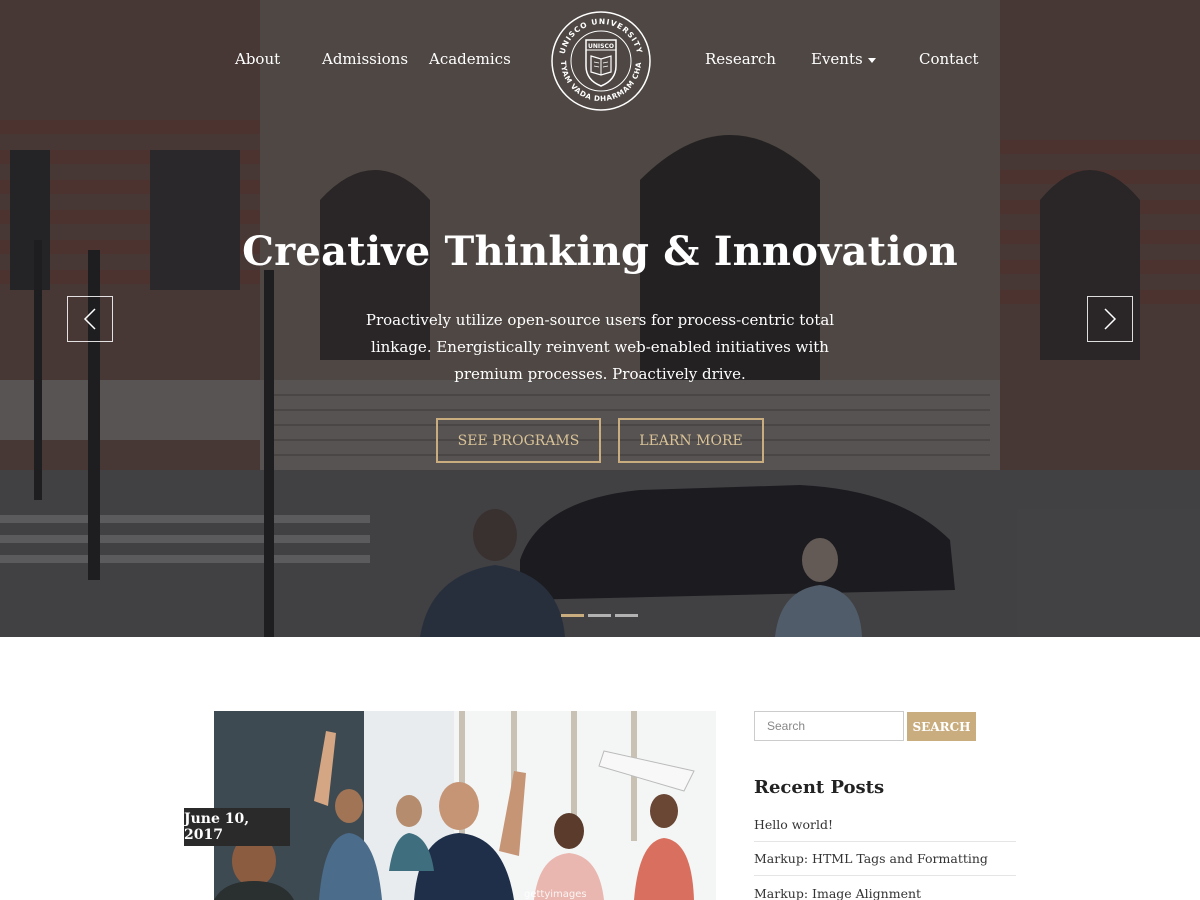 This screenshot has height=900, width=1200. Describe the element at coordinates (941, 726) in the screenshot. I see `search-button: SEARCH` at that location.